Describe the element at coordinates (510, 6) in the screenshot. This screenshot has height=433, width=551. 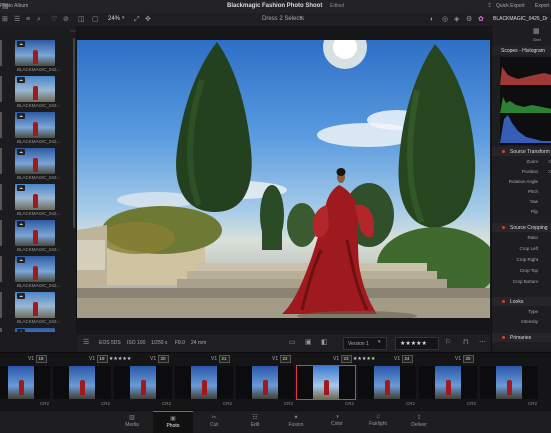
I see `quick-export-button: Quick Export` at that location.